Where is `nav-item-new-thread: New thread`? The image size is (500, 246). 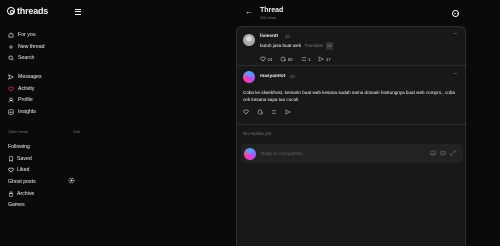 nav-item-new-thread: New thread is located at coordinates (26, 47).